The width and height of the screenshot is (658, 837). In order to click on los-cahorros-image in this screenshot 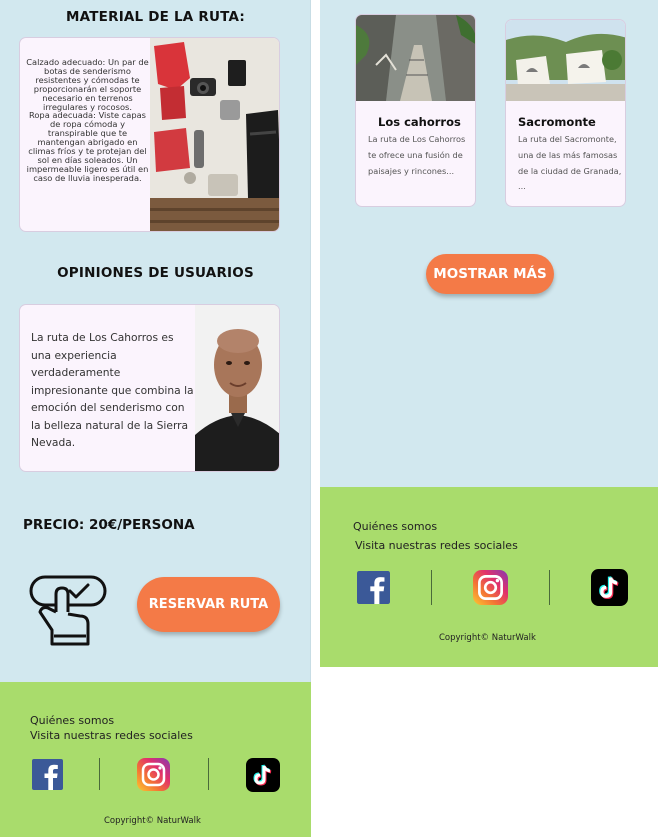, I will do `click(415, 58)`.